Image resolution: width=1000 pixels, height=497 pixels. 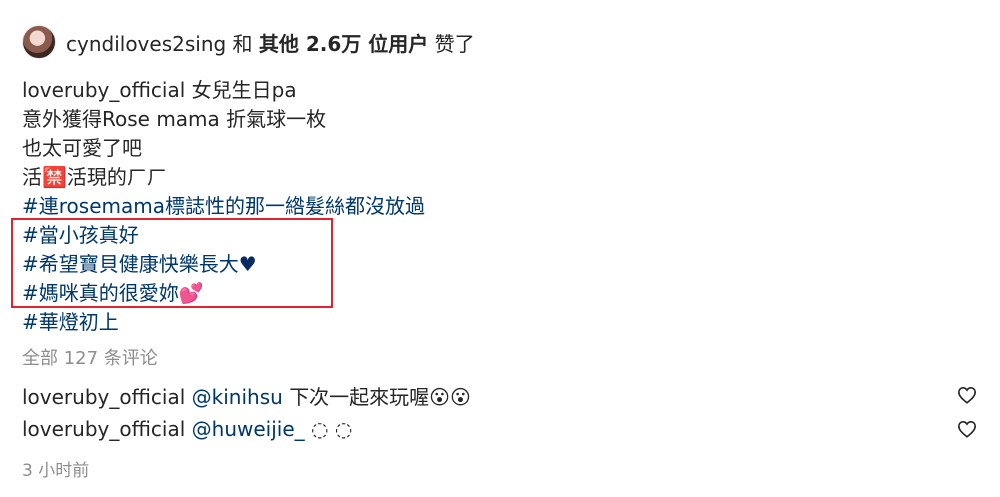 What do you see at coordinates (223, 206) in the screenshot?
I see `hashtag-link: #連rosemama標誌性的那一綹髮絲都沒放過` at bounding box center [223, 206].